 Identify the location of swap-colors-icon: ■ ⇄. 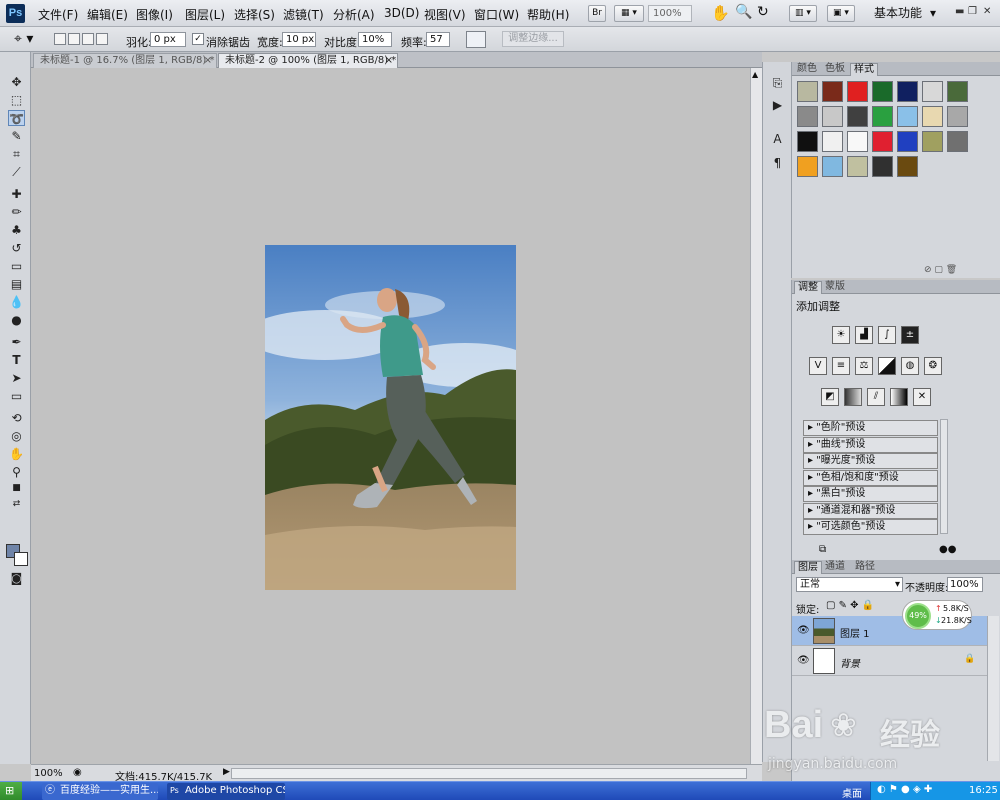
(16, 494).